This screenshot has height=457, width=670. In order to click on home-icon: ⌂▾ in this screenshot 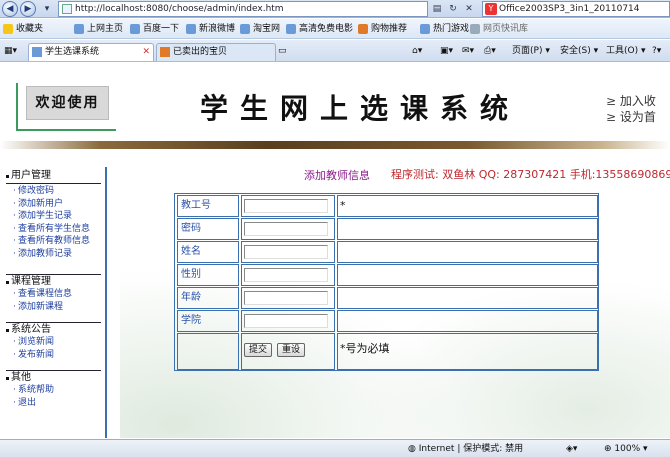, I will do `click(417, 51)`.